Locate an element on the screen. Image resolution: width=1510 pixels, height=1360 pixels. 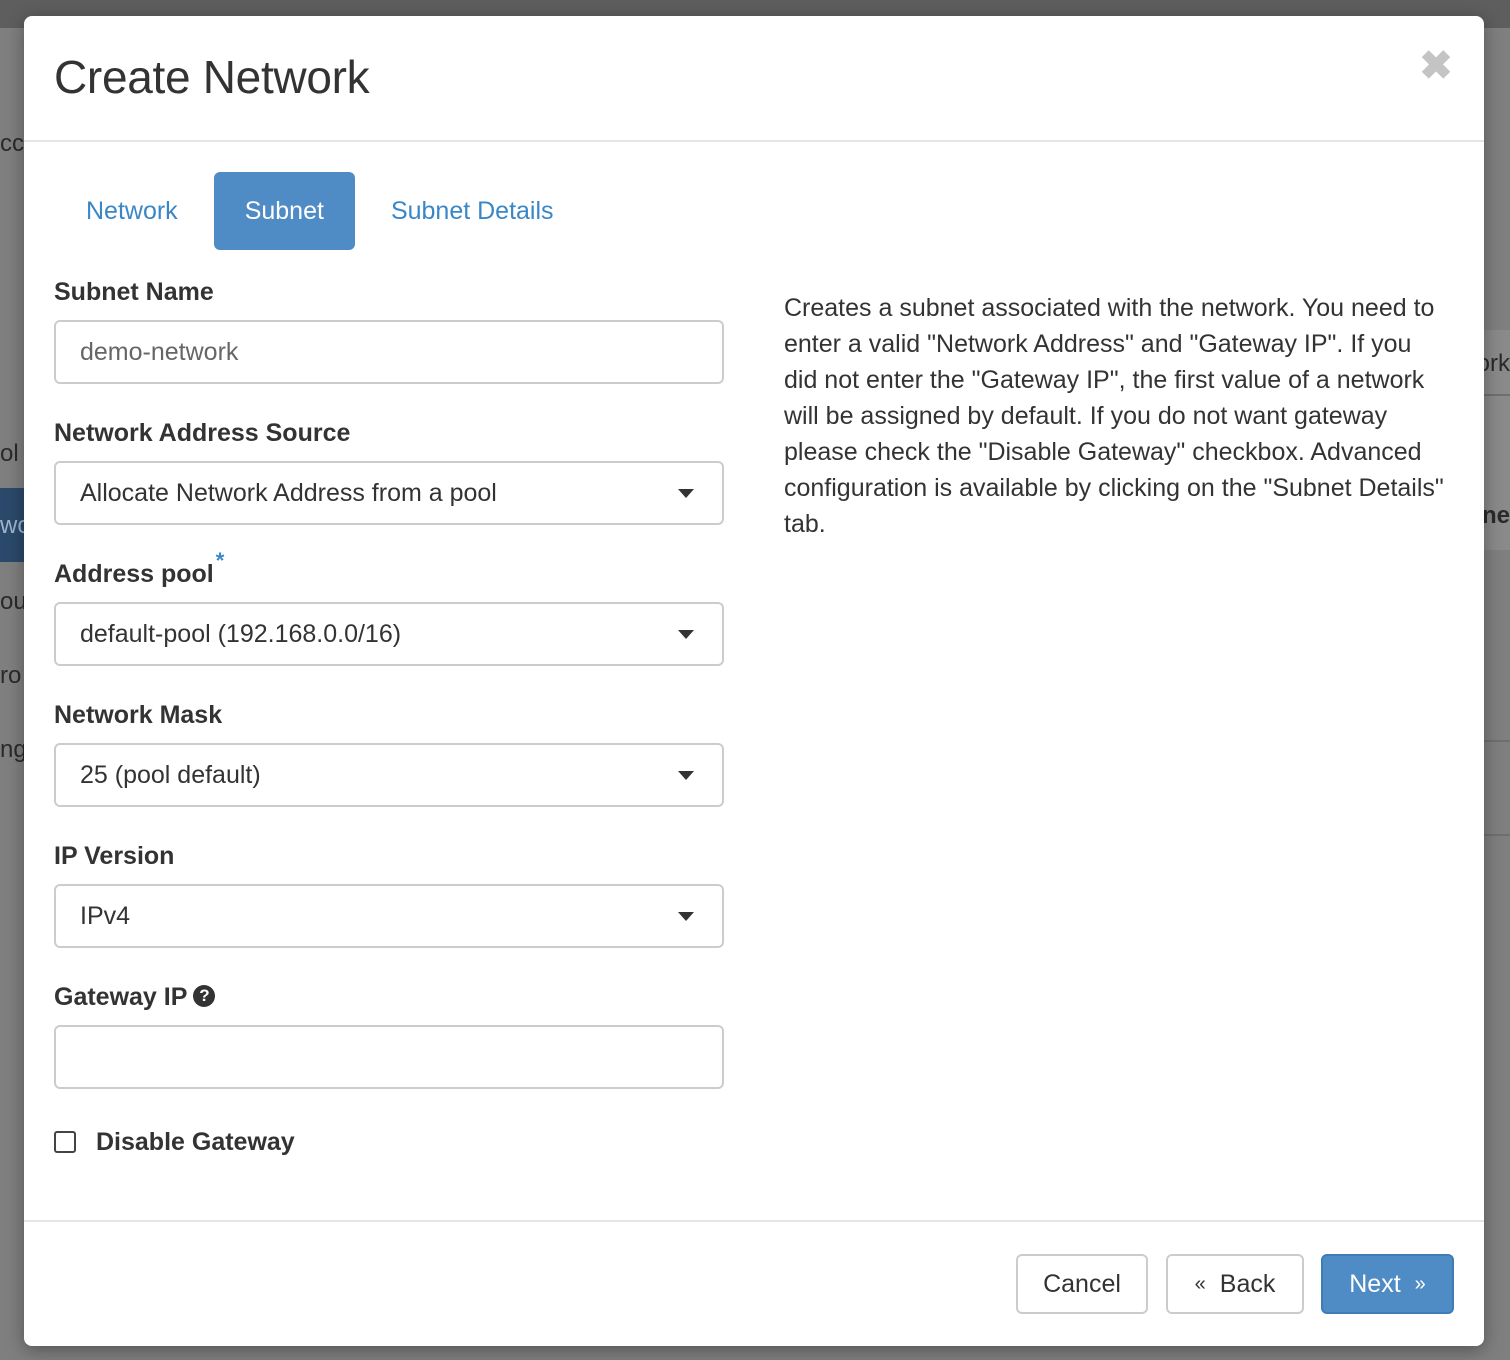
gateway-ip-label: Gateway IP? is located at coordinates (135, 997).